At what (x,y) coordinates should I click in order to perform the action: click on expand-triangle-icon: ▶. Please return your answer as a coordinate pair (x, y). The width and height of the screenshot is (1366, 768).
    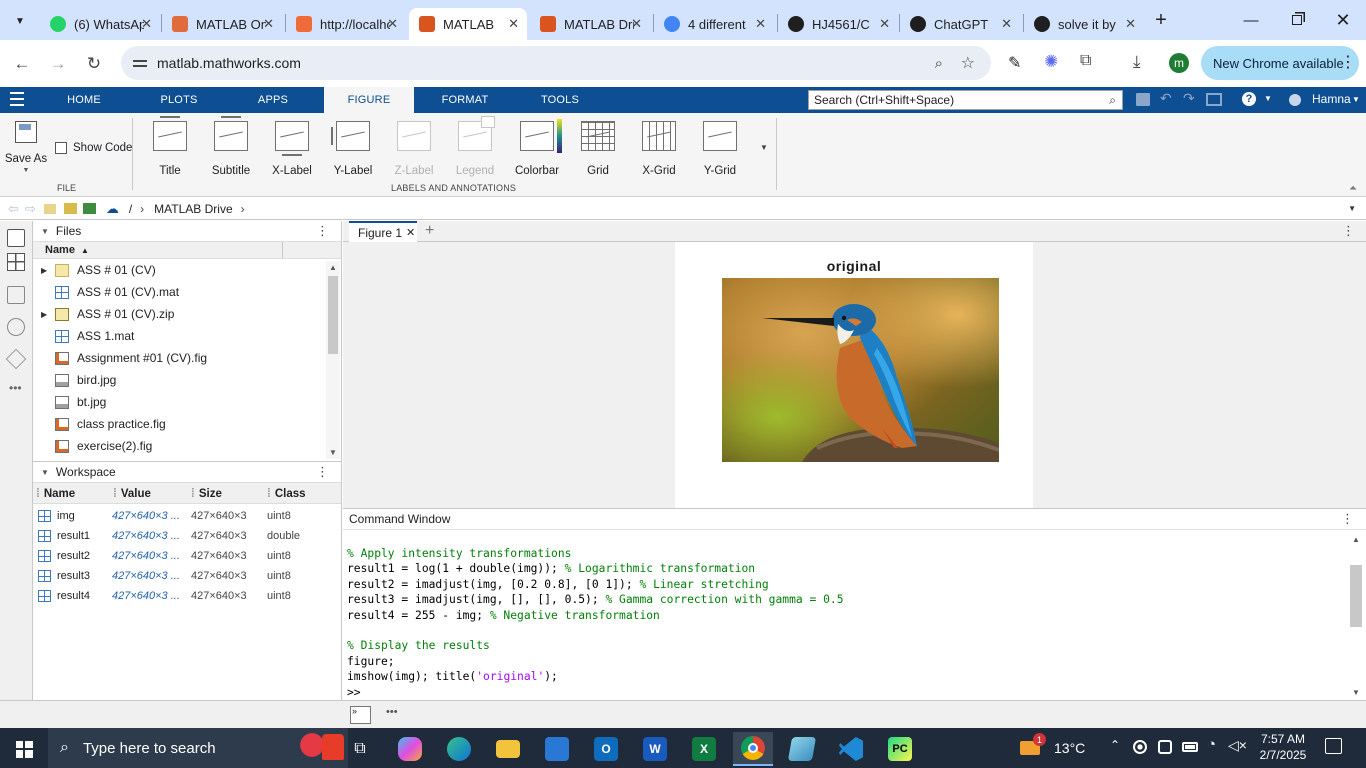
    Looking at the image, I should click on (44, 314).